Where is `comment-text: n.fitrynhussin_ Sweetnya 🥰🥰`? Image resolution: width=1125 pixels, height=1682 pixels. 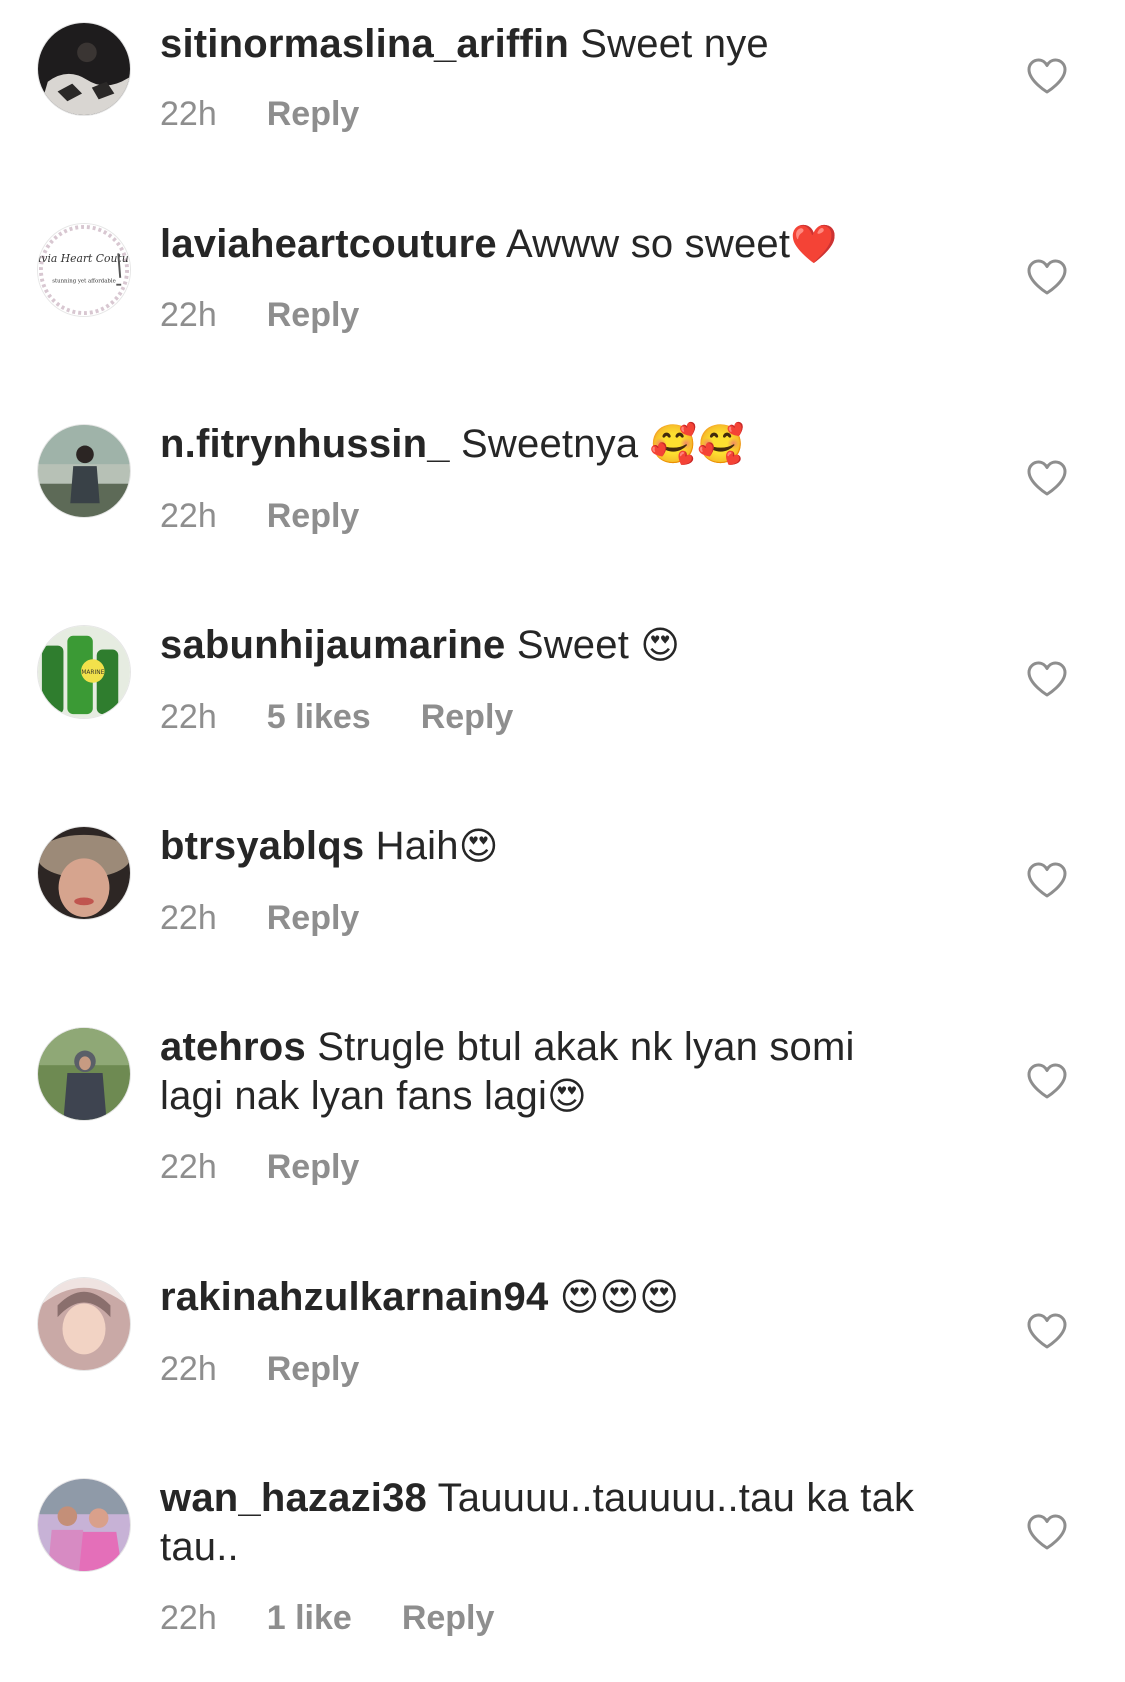 comment-text: n.fitrynhussin_ Sweetnya 🥰🥰 is located at coordinates (540, 444).